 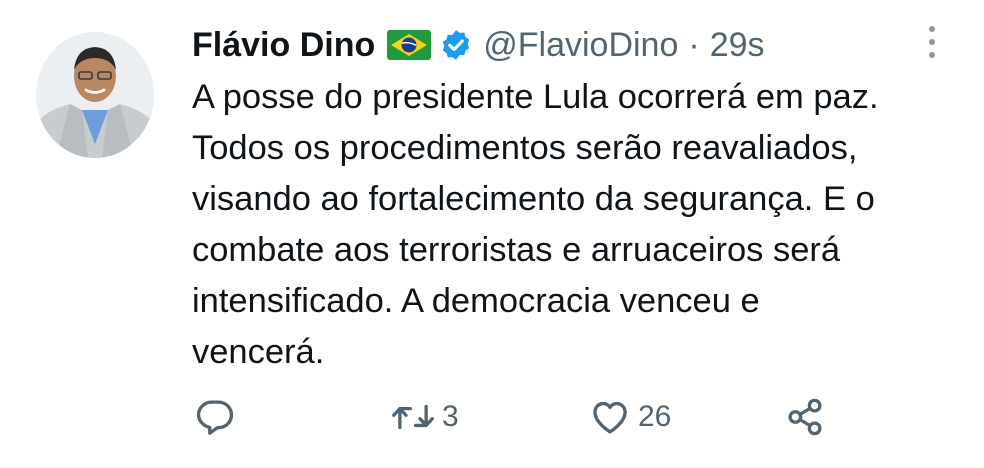 I want to click on retweet-button: 3, so click(x=424, y=417).